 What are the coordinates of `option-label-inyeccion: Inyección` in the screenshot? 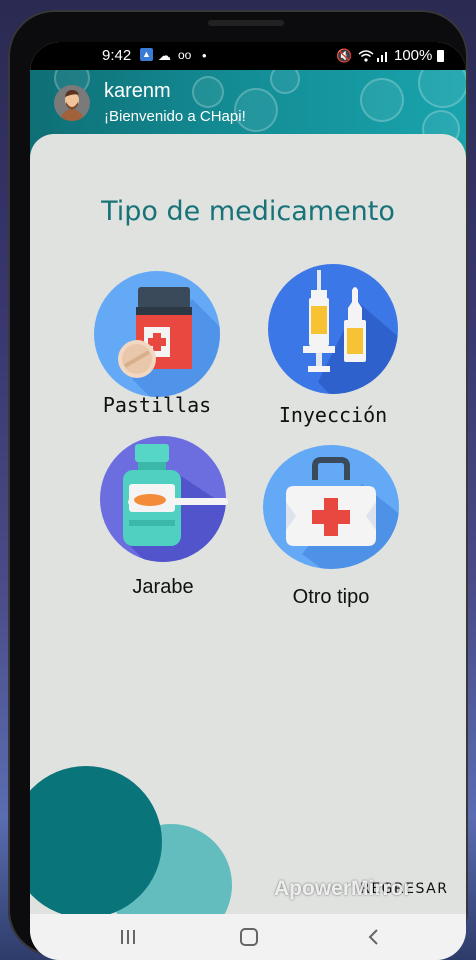 It's located at (333, 415).